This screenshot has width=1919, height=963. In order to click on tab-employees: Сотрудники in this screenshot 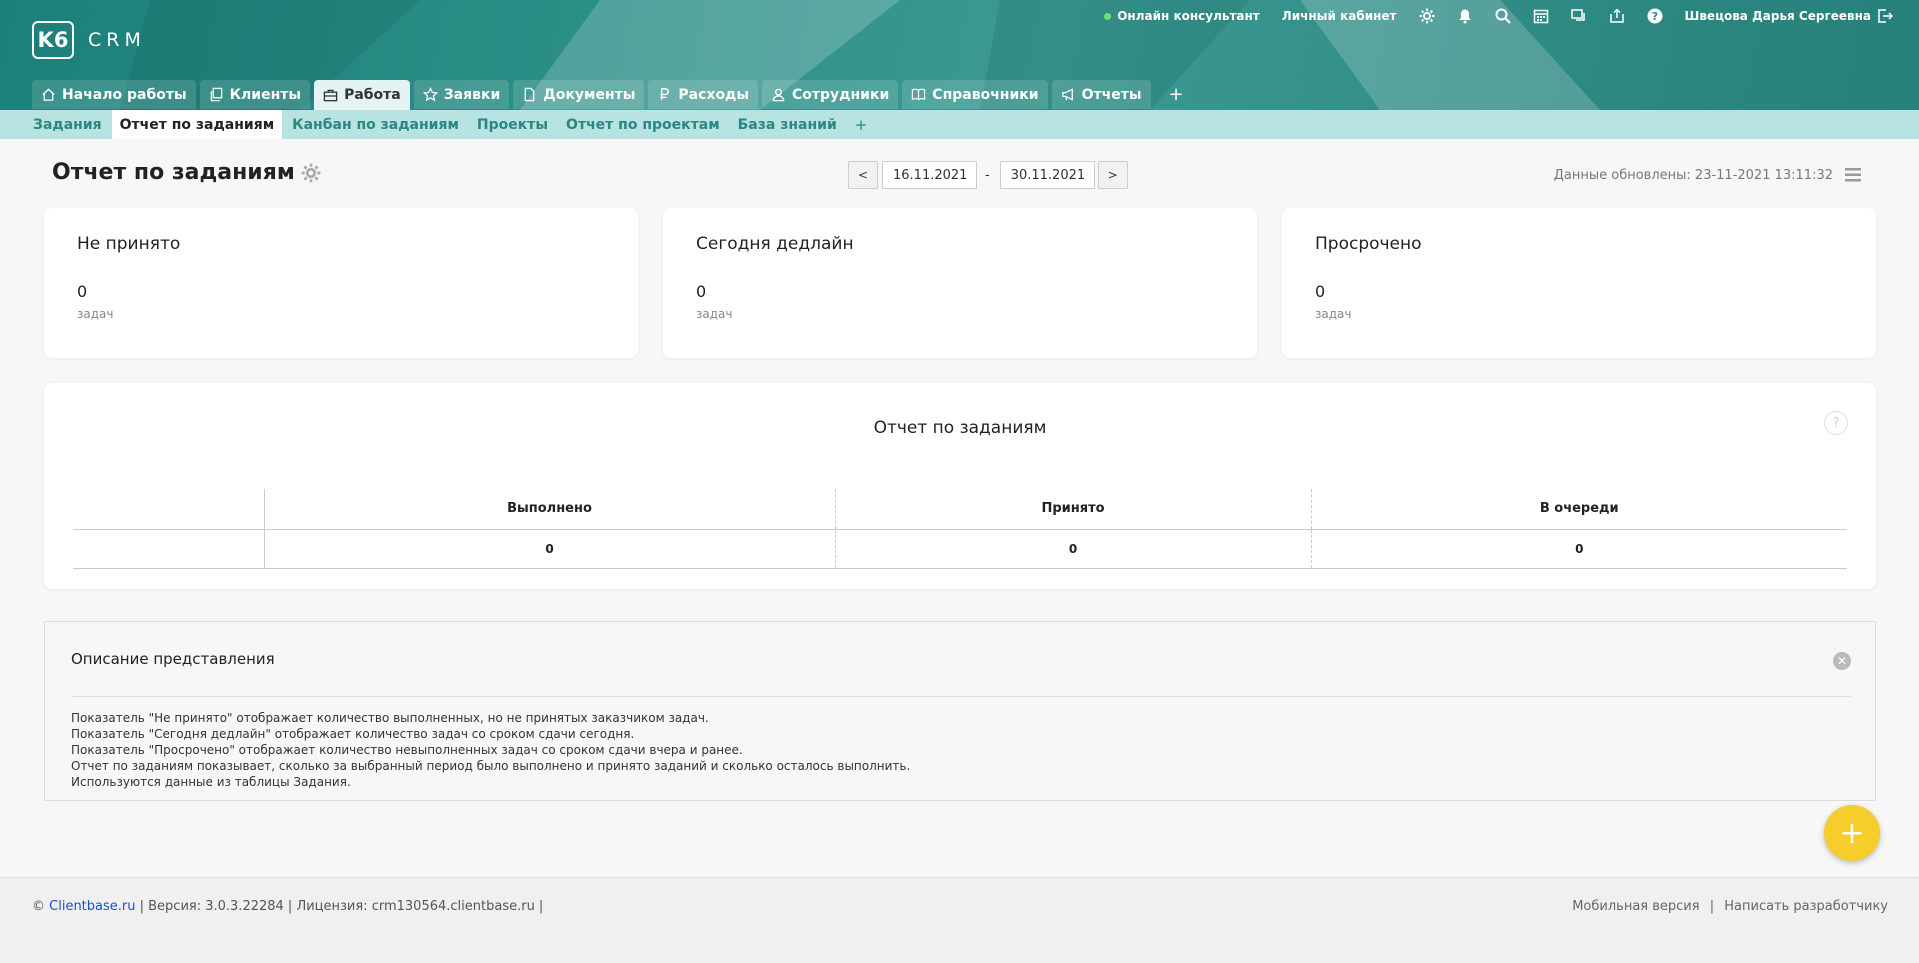, I will do `click(830, 94)`.